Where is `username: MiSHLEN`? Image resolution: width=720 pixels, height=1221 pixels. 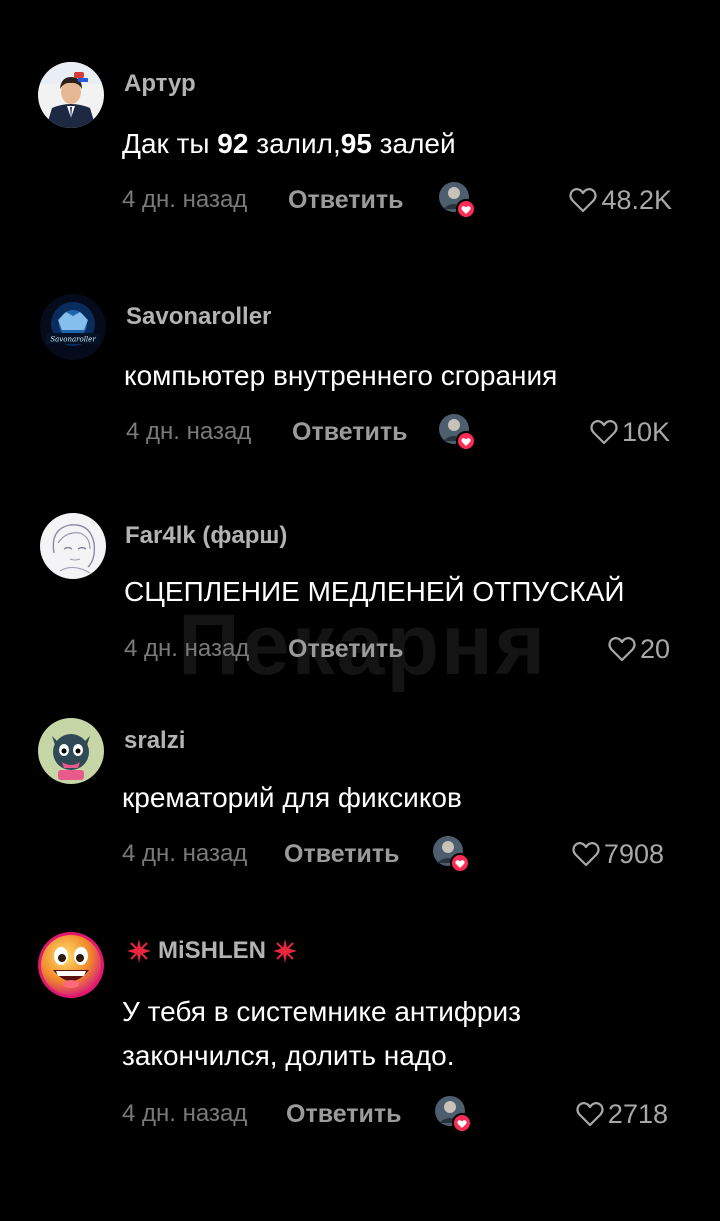
username: MiSHLEN is located at coordinates (212, 951).